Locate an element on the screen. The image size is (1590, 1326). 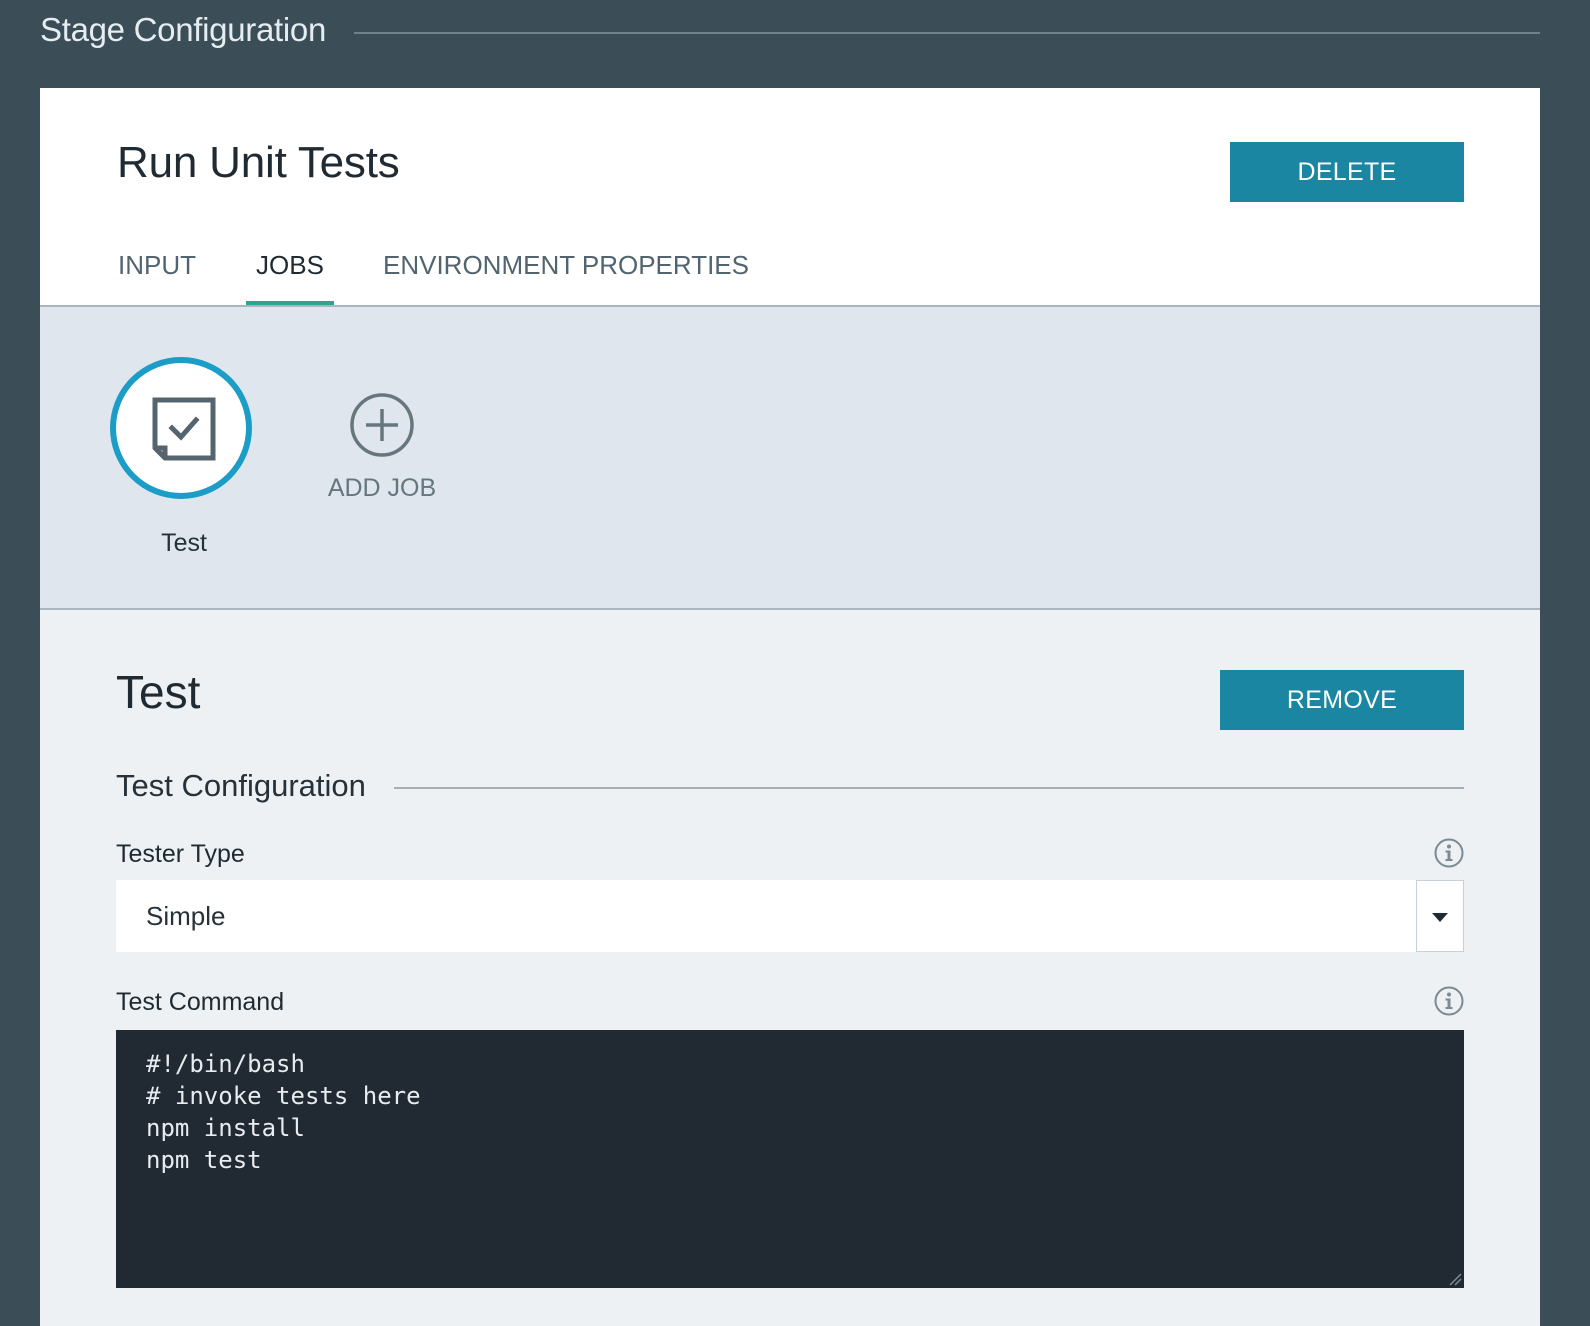
resize-handle-icon is located at coordinates (1455, 1279).